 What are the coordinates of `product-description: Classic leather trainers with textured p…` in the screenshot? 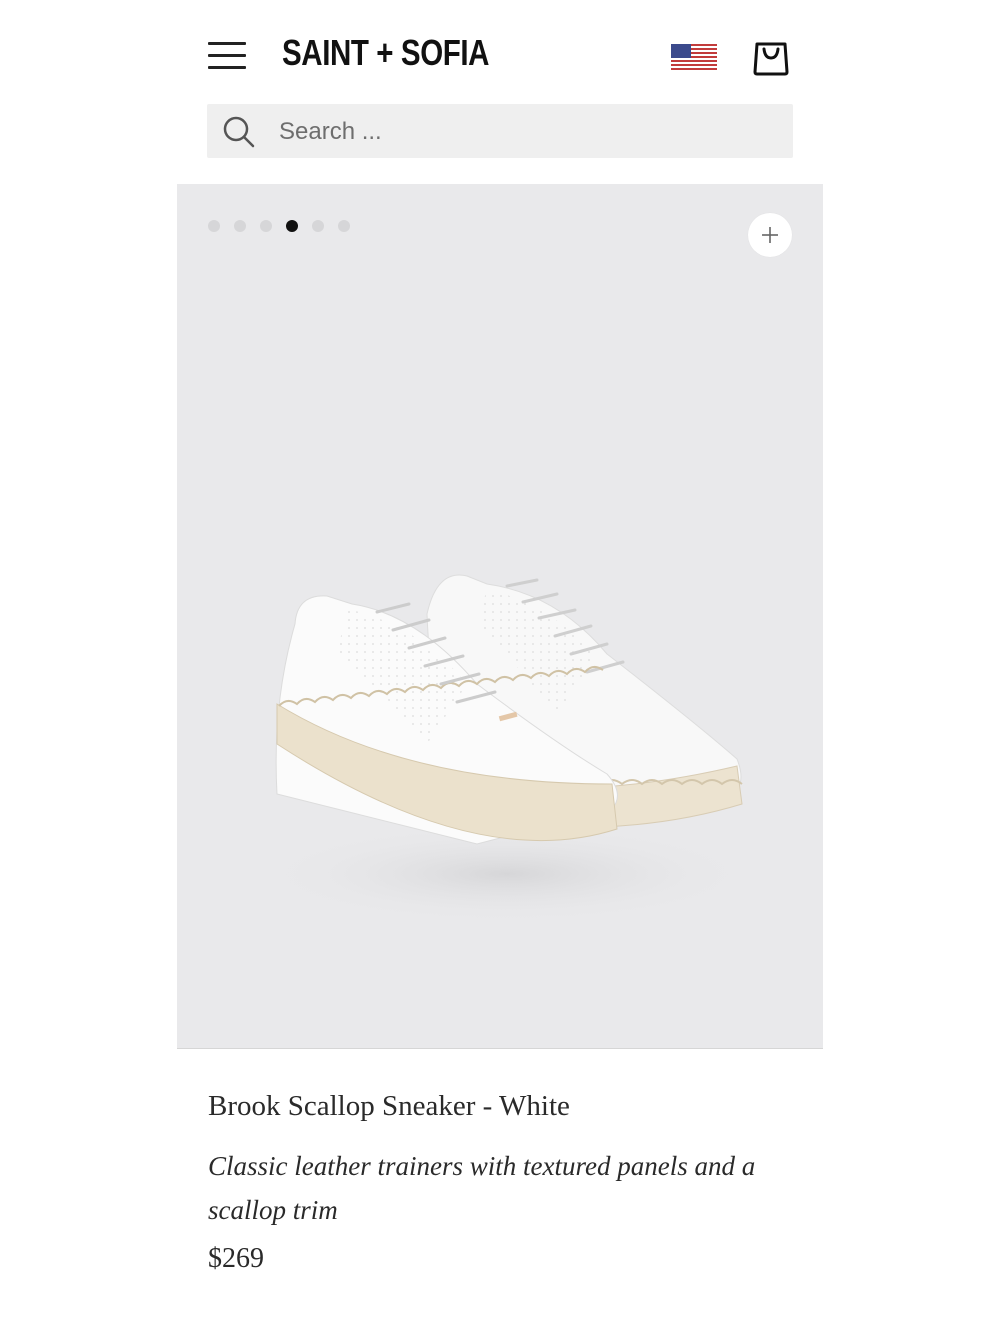 It's located at (482, 1188).